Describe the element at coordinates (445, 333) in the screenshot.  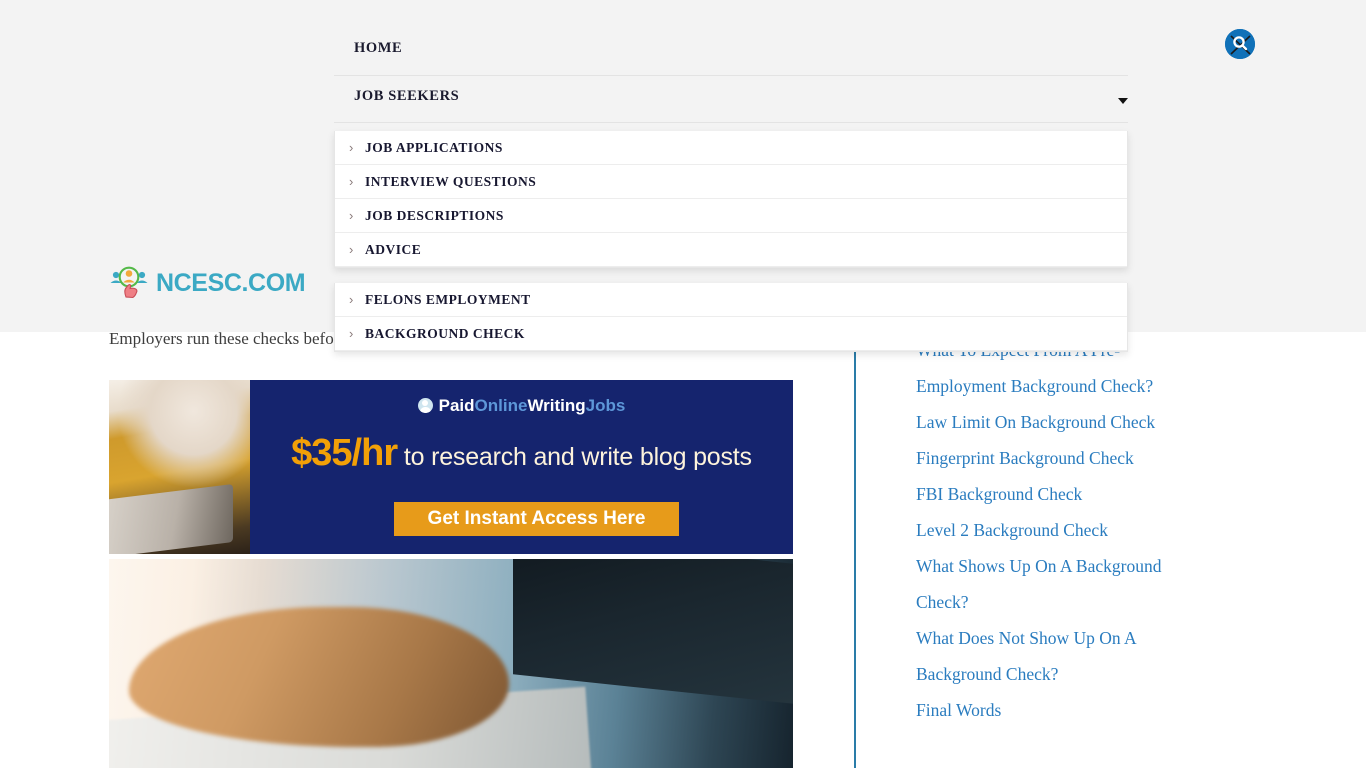
I see `dropdown-item-label: BACKGROUND CHECK` at that location.